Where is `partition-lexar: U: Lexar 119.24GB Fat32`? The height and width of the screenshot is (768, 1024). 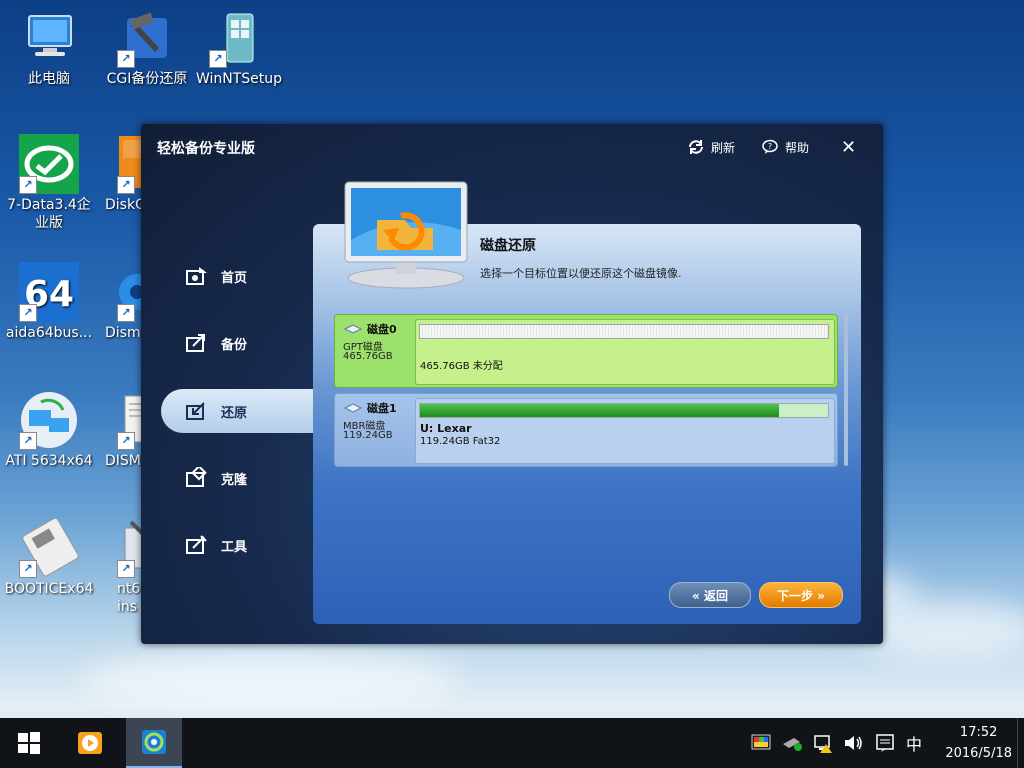 partition-lexar: U: Lexar 119.24GB Fat32 is located at coordinates (625, 431).